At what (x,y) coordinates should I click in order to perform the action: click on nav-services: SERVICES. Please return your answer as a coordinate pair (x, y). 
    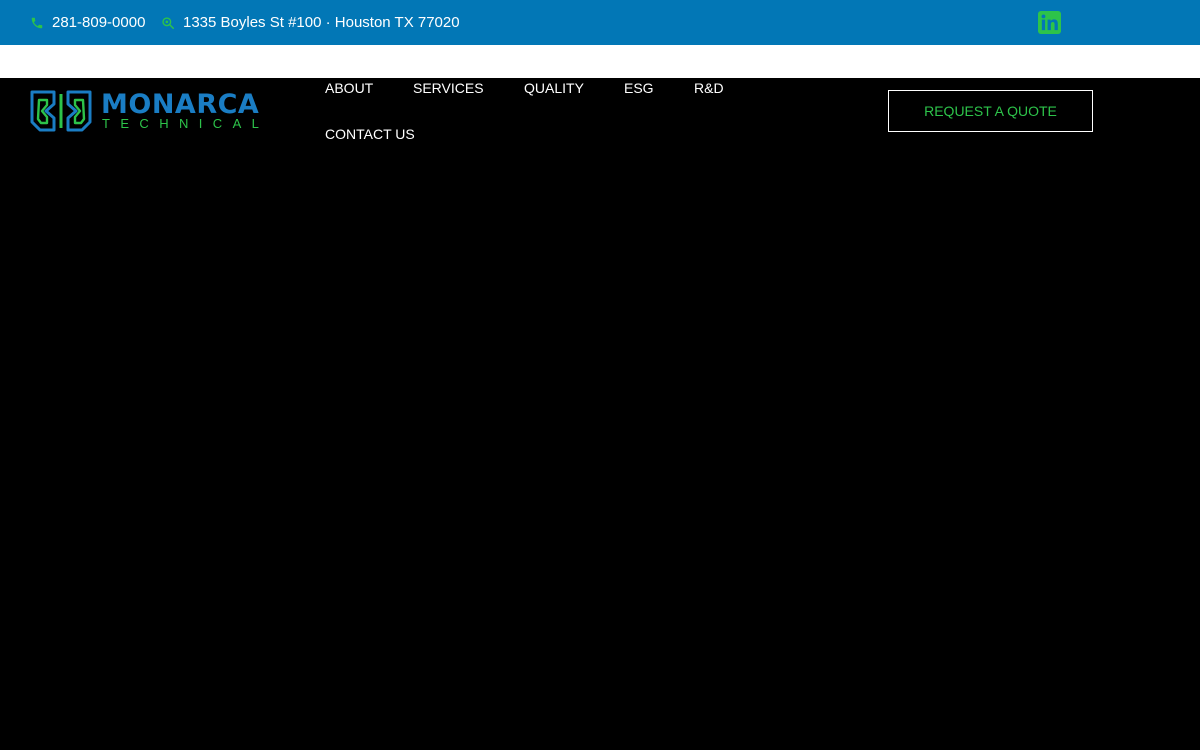
    Looking at the image, I should click on (448, 88).